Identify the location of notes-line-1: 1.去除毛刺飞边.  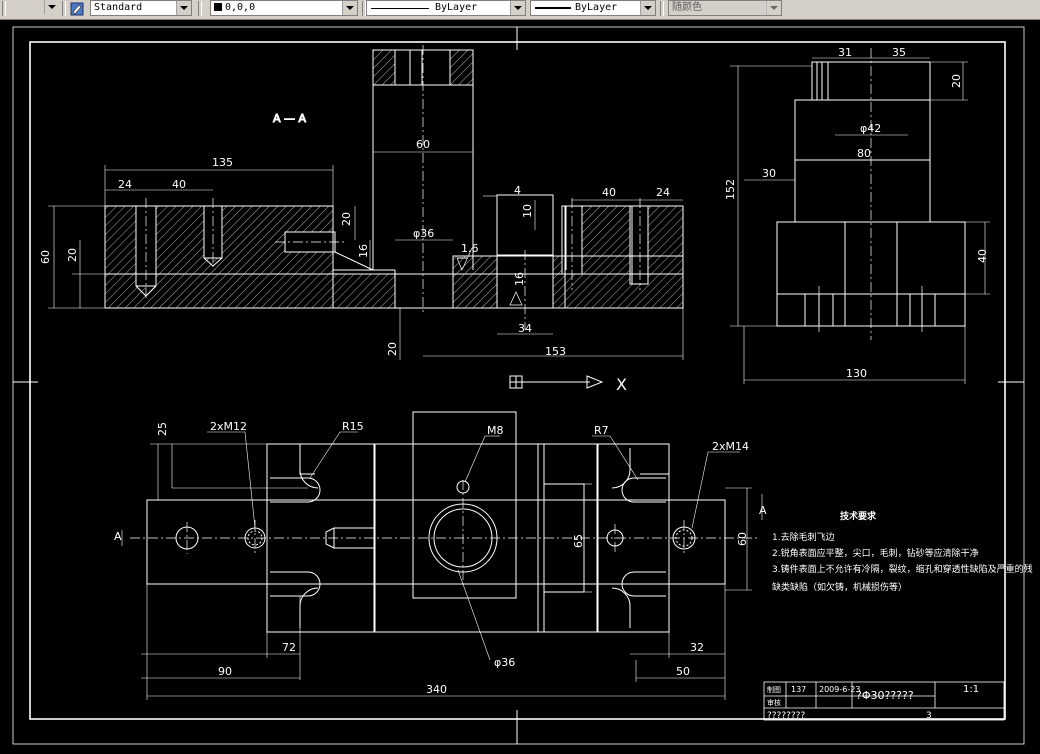
(803, 537).